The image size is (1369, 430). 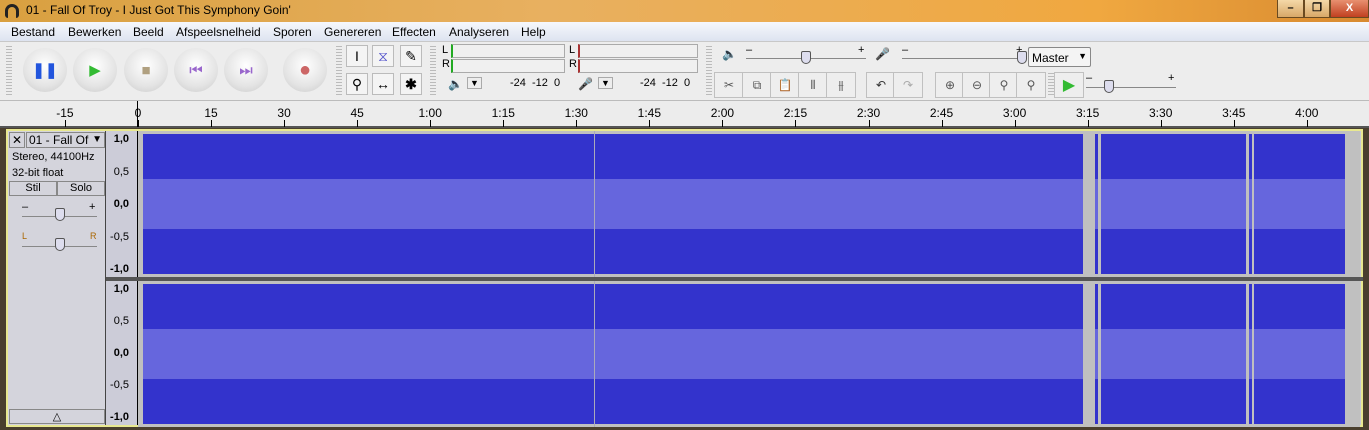 I want to click on ibeam-icon: I, so click(x=357, y=56).